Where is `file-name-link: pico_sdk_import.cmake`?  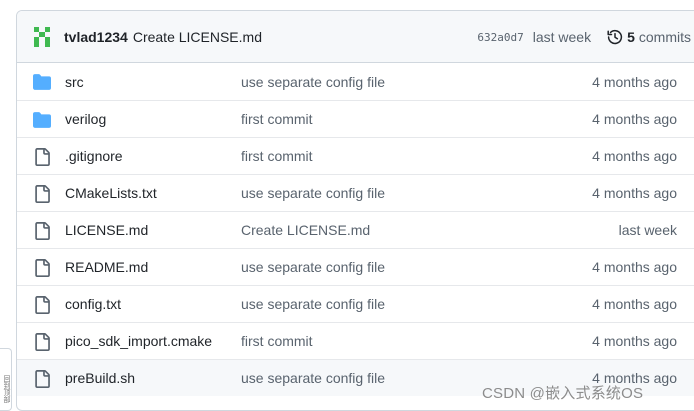 file-name-link: pico_sdk_import.cmake is located at coordinates (138, 341).